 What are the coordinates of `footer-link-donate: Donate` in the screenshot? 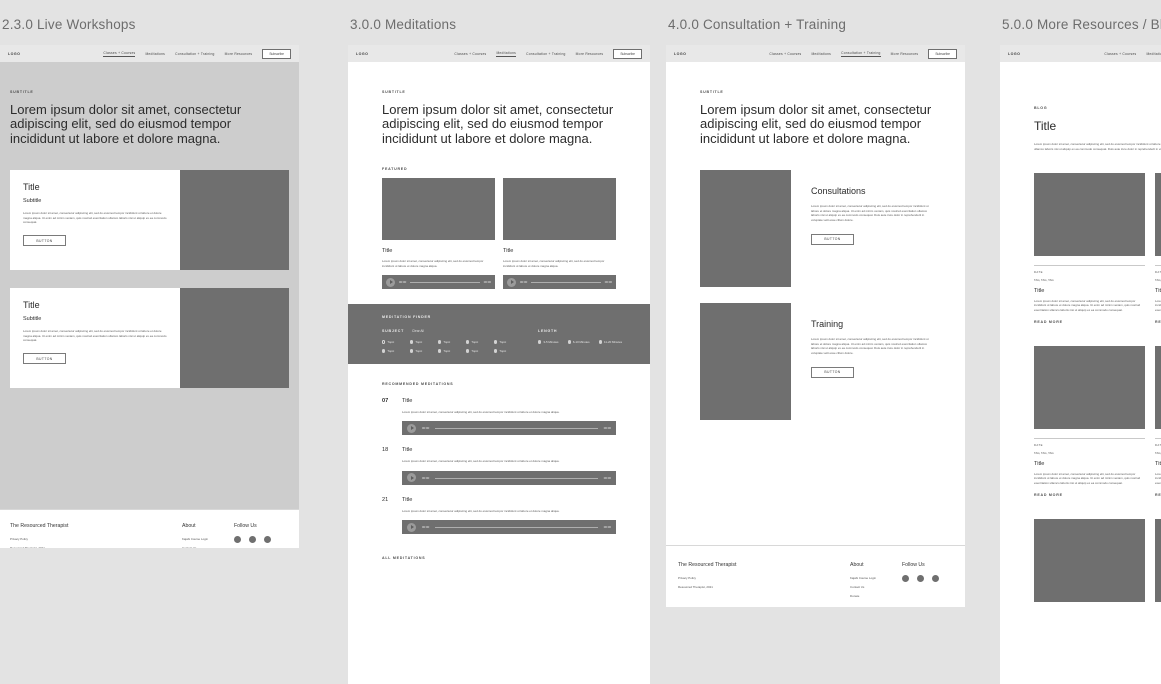 It's located at (876, 596).